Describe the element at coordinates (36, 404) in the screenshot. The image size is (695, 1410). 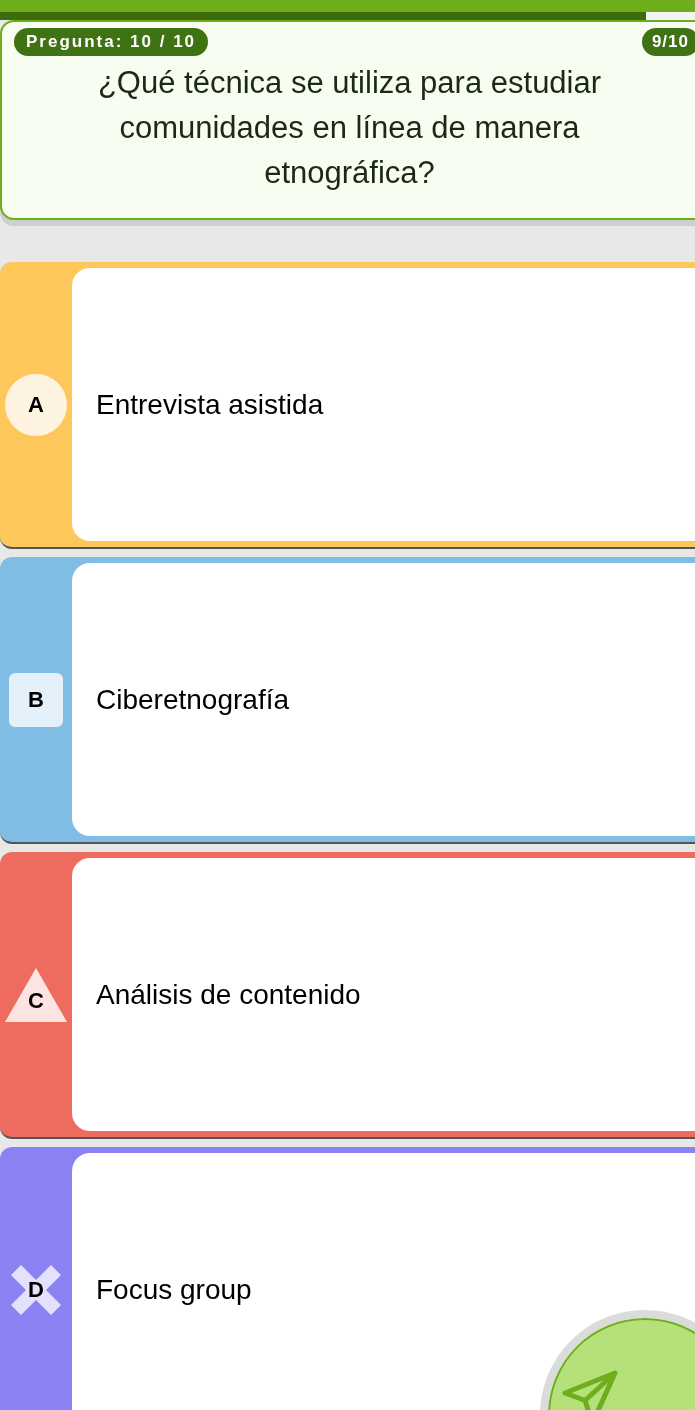
I see `option-letter: A` at that location.